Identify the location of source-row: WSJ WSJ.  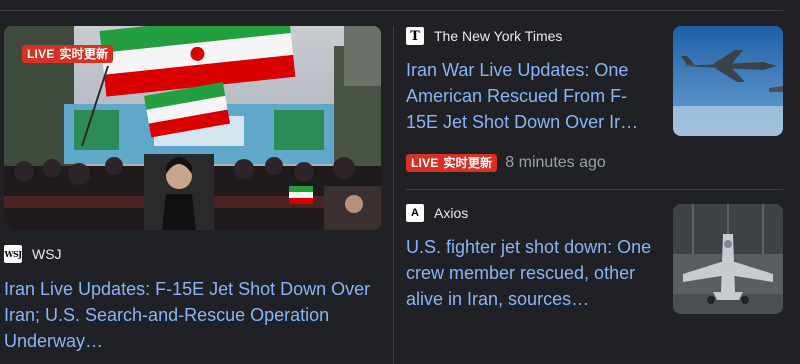
(33, 254).